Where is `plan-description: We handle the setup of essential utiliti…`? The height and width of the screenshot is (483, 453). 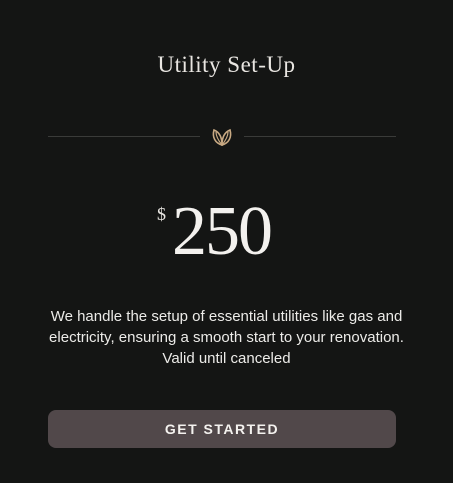
plan-description: We handle the setup of essential utiliti… is located at coordinates (226, 337).